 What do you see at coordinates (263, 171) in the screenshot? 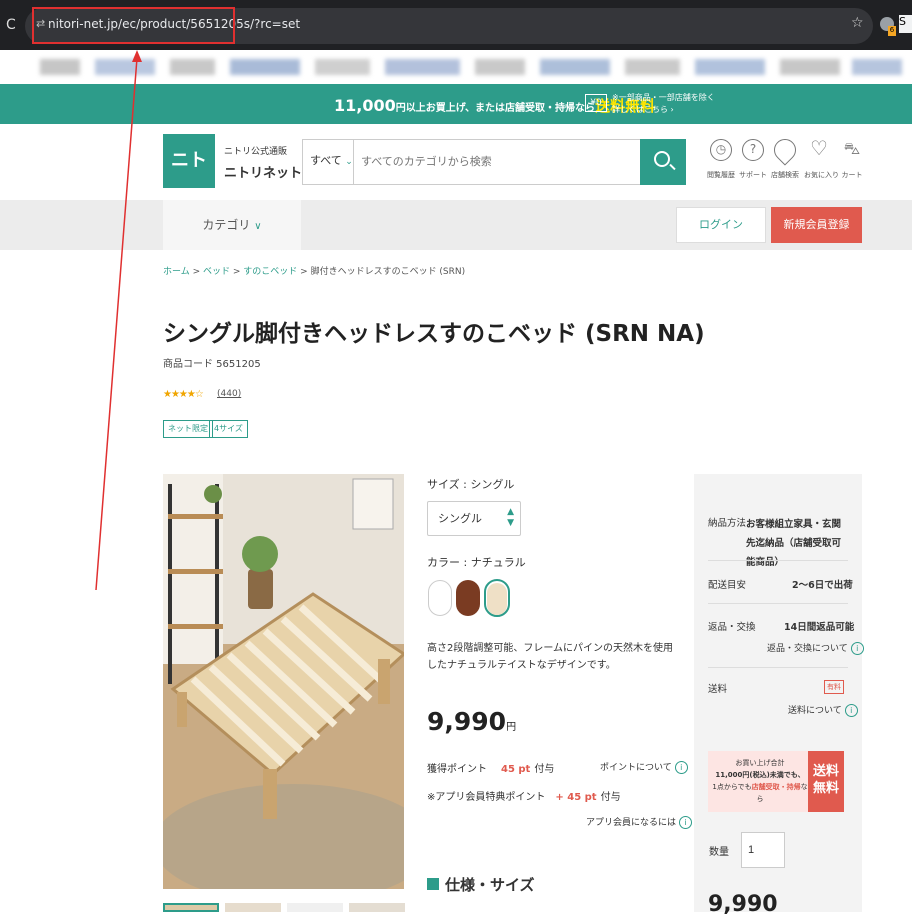
I see `logo-title: ニトリネット` at bounding box center [263, 171].